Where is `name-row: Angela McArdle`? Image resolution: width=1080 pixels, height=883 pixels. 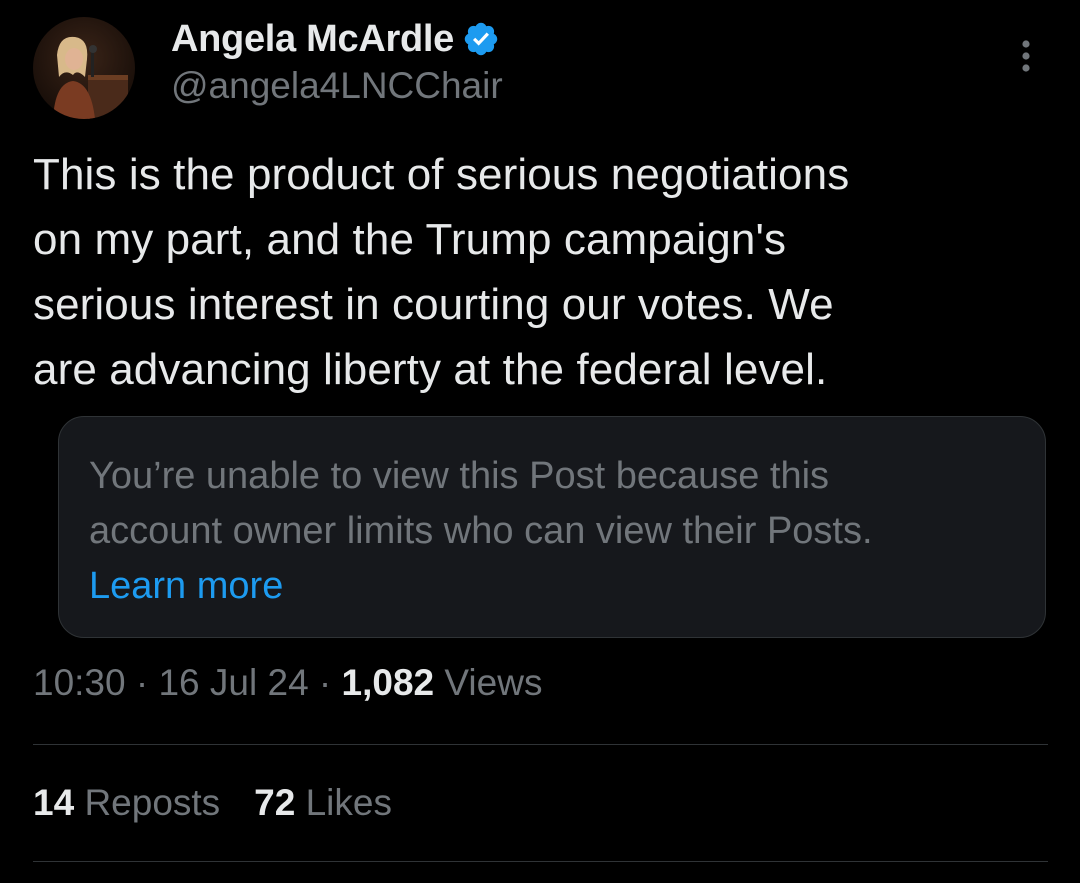 name-row: Angela McArdle is located at coordinates (337, 39).